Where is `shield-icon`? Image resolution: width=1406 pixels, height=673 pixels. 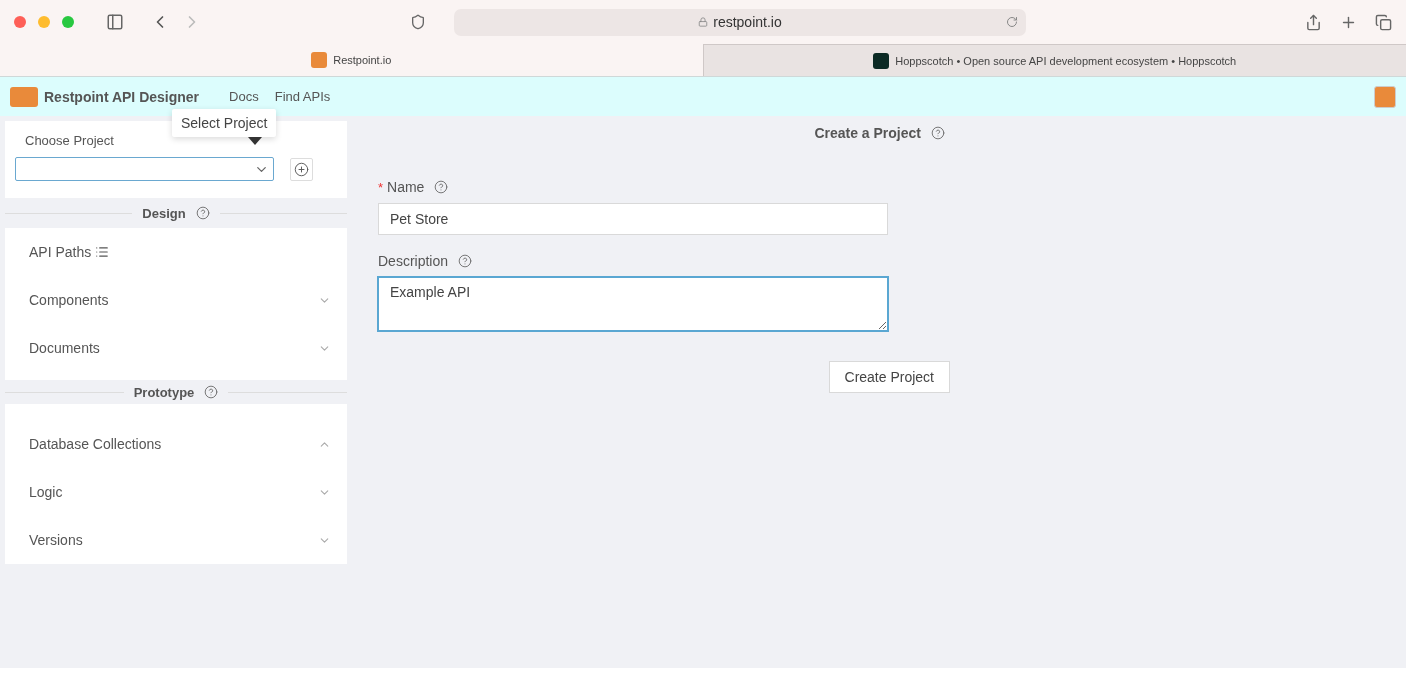
shield-icon is located at coordinates (418, 22).